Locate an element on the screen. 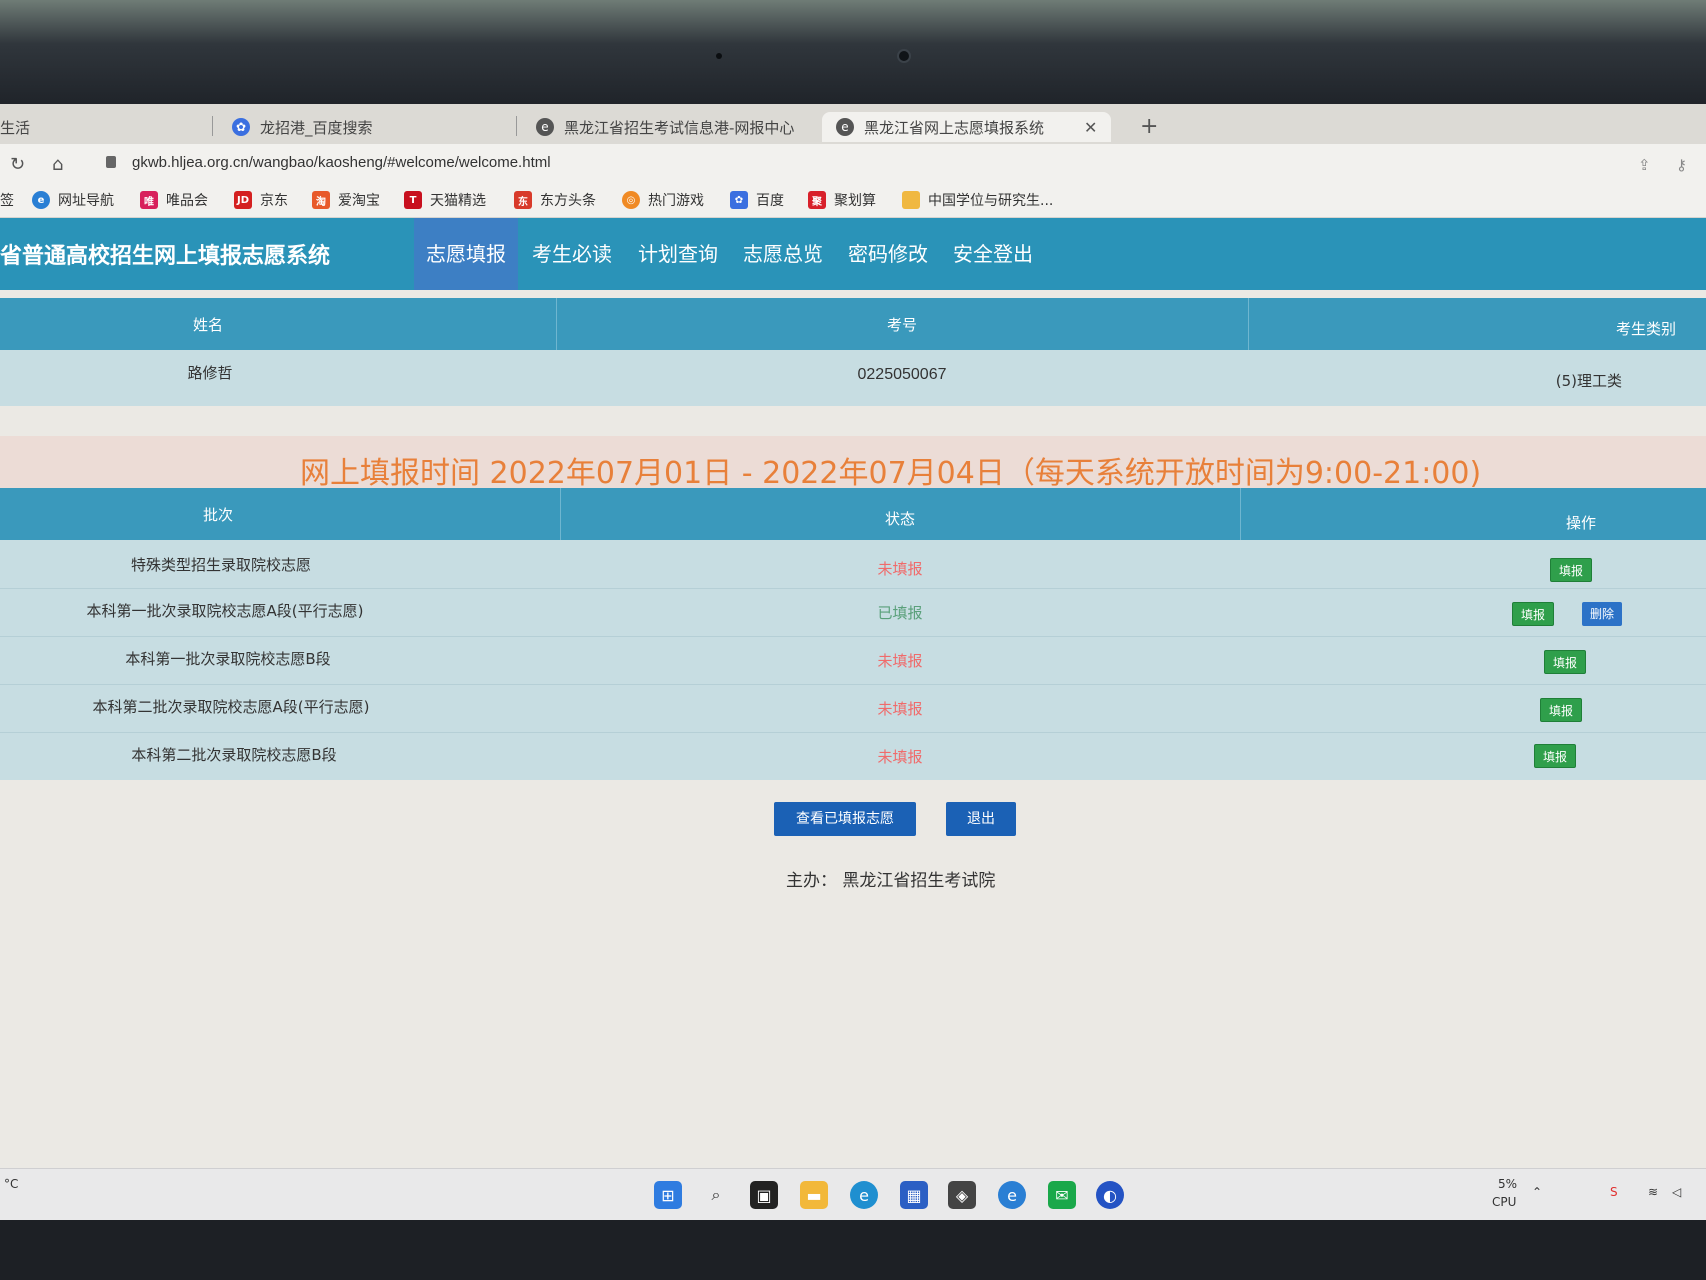  batch-name: 特殊类型招生录取院校志愿 is located at coordinates (220, 565).